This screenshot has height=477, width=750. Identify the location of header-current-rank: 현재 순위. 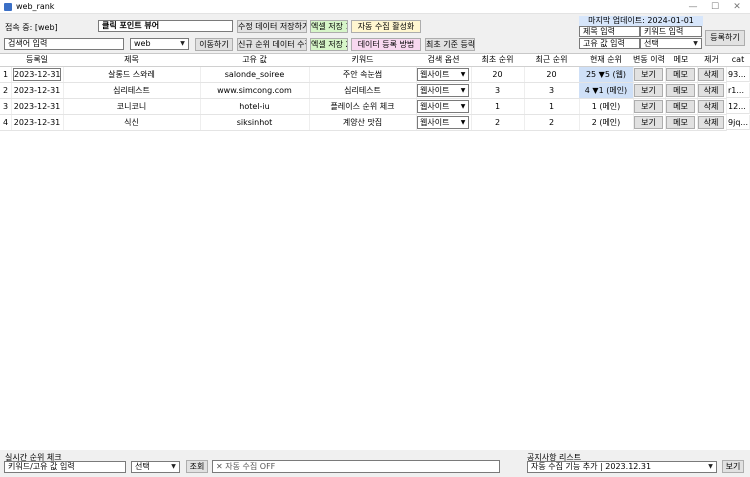
(606, 60).